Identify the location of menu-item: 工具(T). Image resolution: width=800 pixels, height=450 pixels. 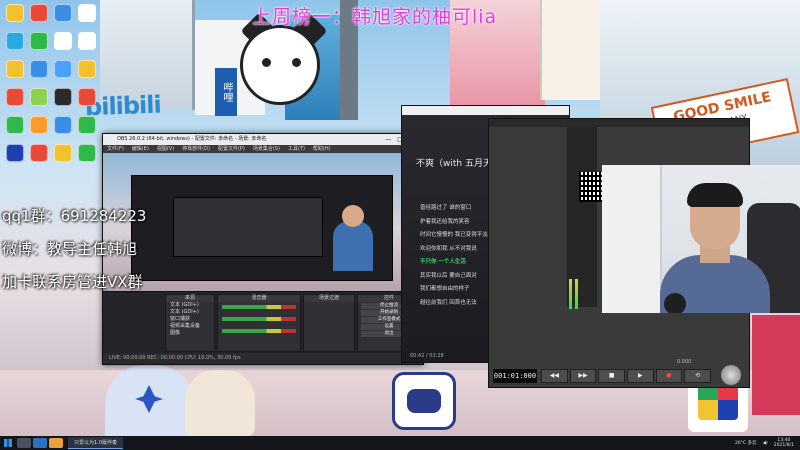
(296, 149).